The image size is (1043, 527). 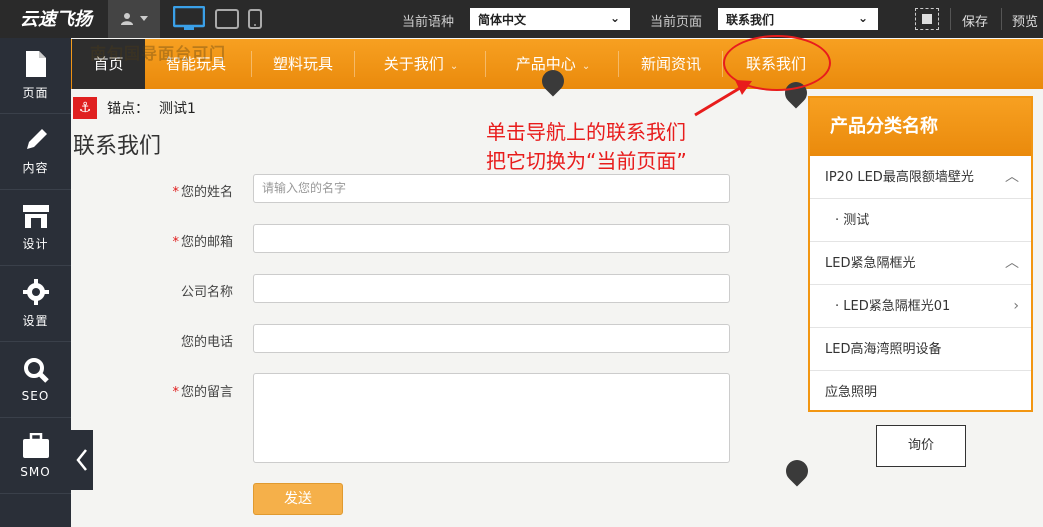 I want to click on logo: 云速飞扬, so click(x=57, y=19).